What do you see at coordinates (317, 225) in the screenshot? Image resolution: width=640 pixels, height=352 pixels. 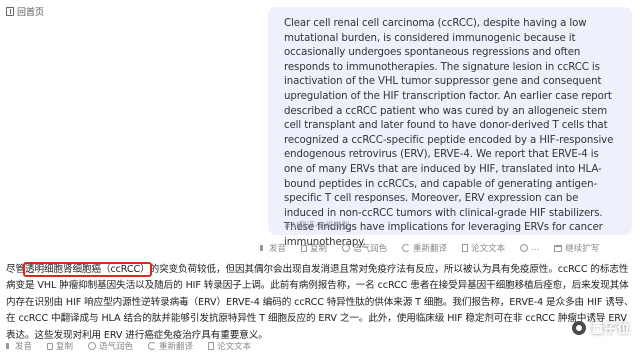 I see `model-tag: #AI翻译-高级模型` at bounding box center [317, 225].